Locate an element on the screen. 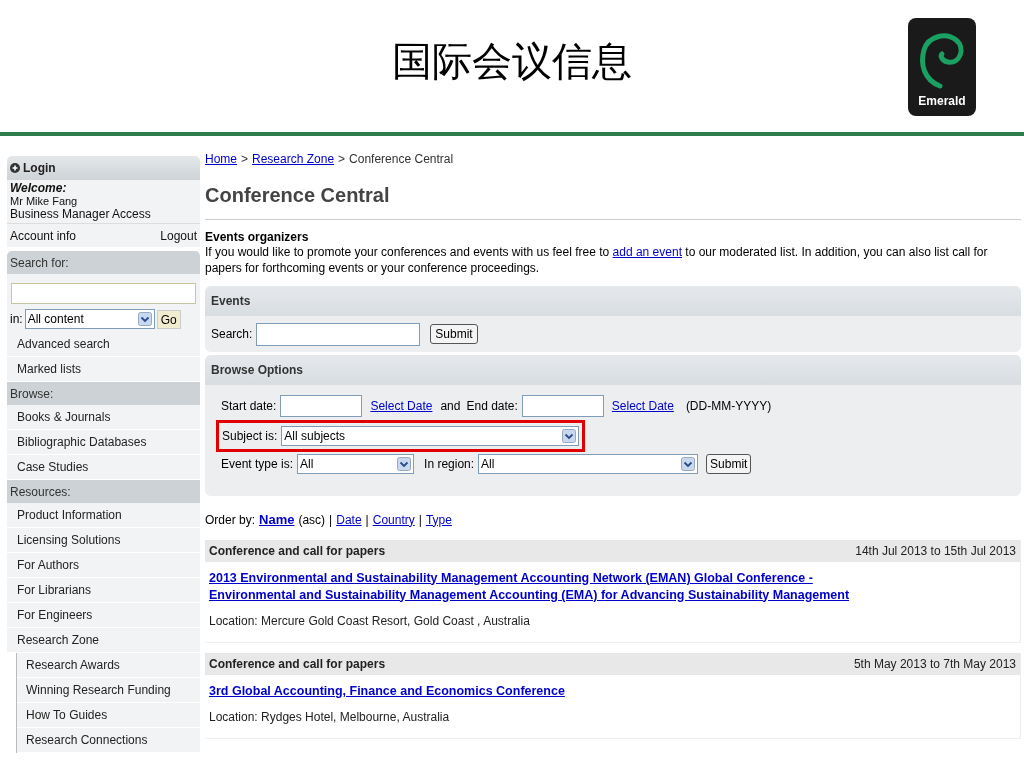 This screenshot has height=768, width=1024. sidebar-link: Research Zone is located at coordinates (103, 640).